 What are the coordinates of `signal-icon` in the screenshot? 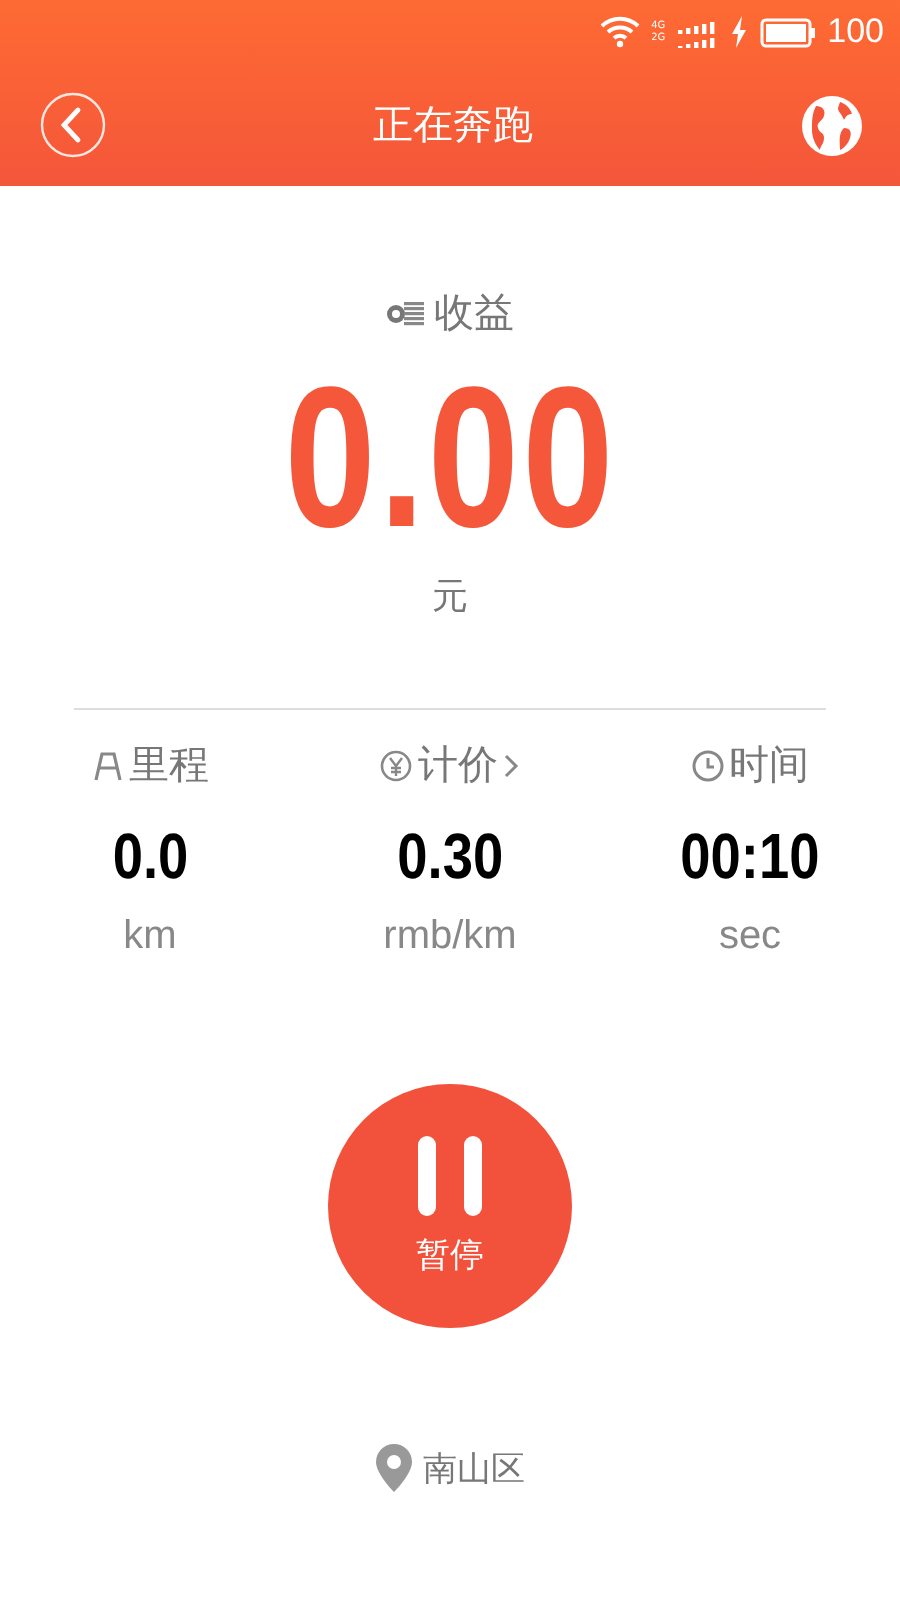 It's located at (697, 32).